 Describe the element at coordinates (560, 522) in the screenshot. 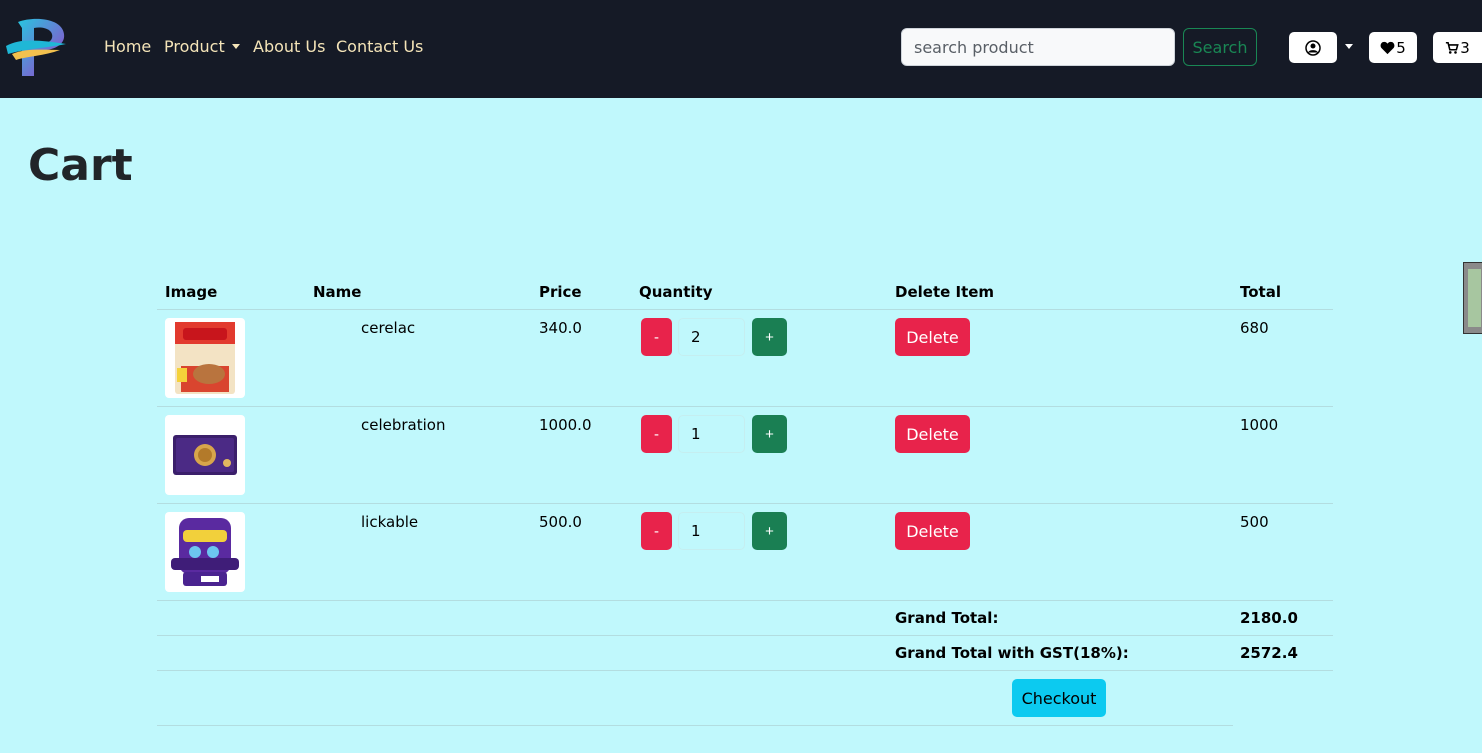

I see `product-price: 500.0` at that location.